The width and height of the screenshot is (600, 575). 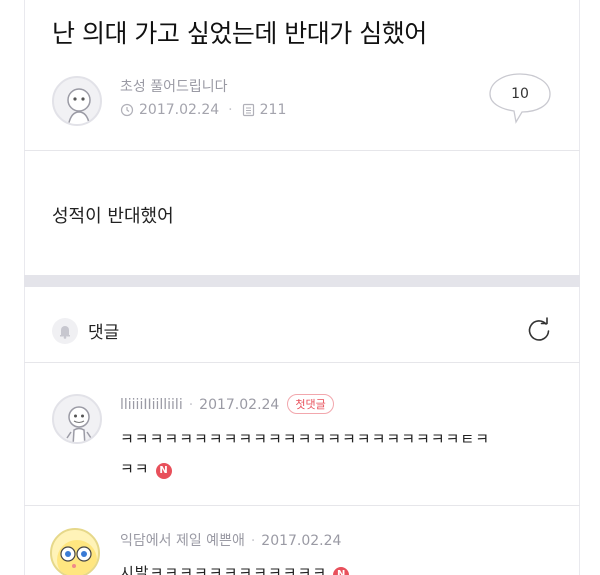 I want to click on comment-text-line2: ㅋㅋ N, so click(x=146, y=468).